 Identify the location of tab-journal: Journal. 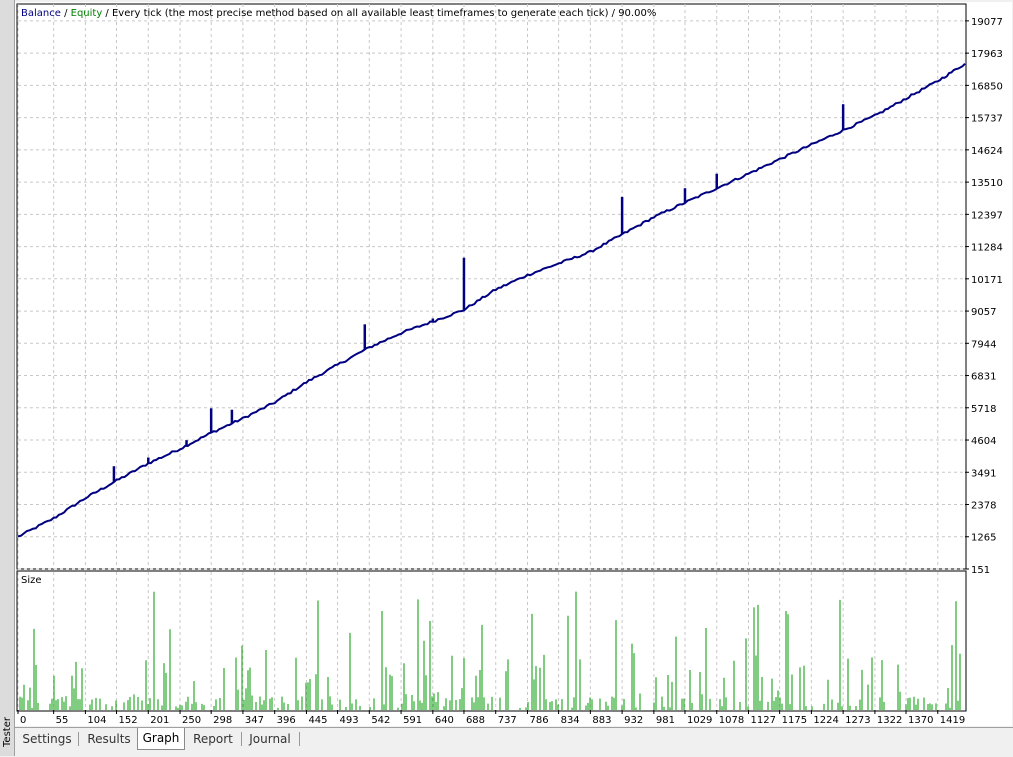
(270, 739).